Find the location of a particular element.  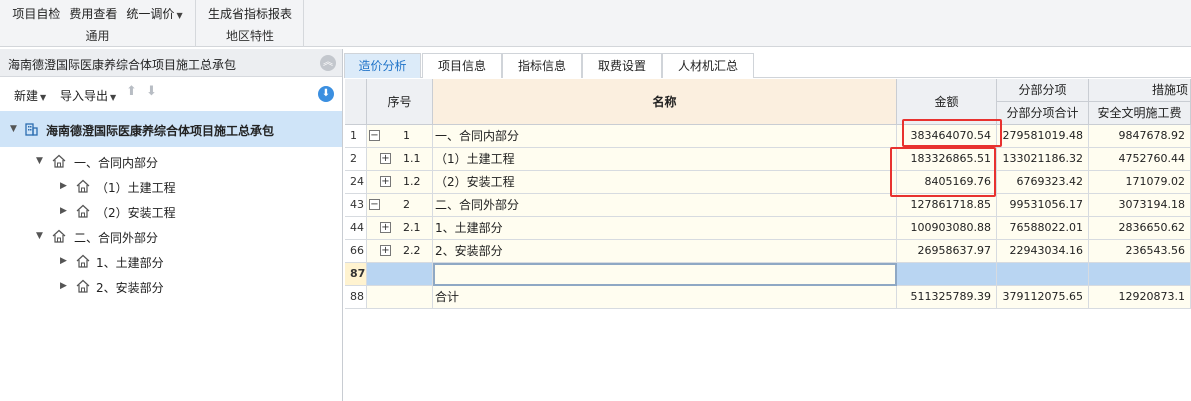

unified-adjust-button: 统一调价 ▼ is located at coordinates (154, 13).